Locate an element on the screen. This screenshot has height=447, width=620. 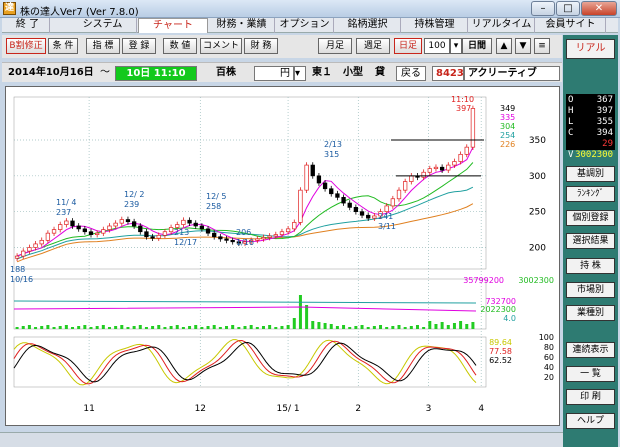
x-tick-label: 15/ 1 is located at coordinates (288, 409).